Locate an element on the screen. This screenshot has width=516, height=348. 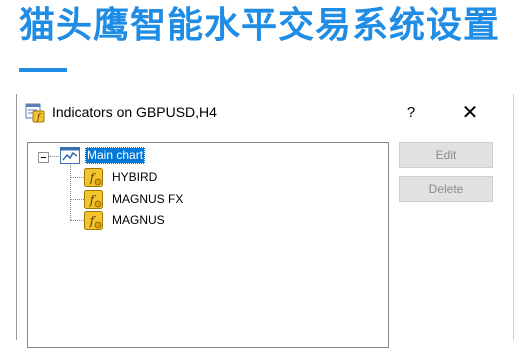
dialog-right-edge is located at coordinates (513, 217).